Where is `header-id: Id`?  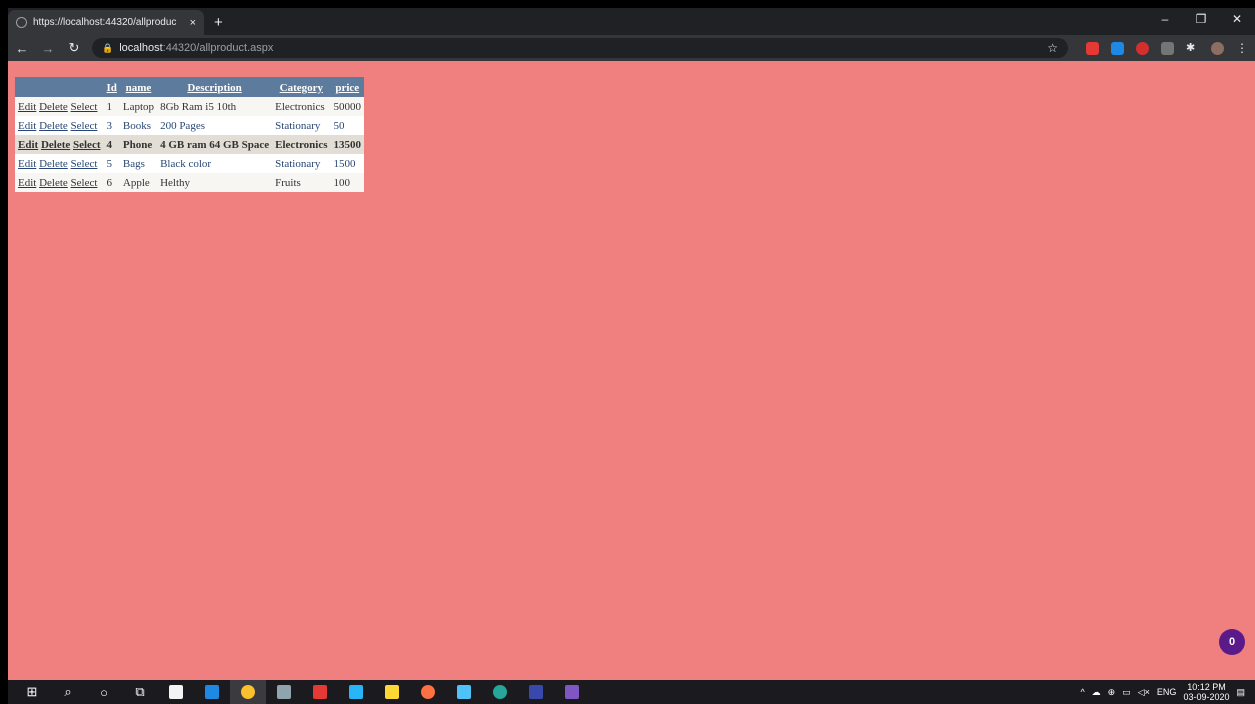
header-id: Id is located at coordinates (111, 87).